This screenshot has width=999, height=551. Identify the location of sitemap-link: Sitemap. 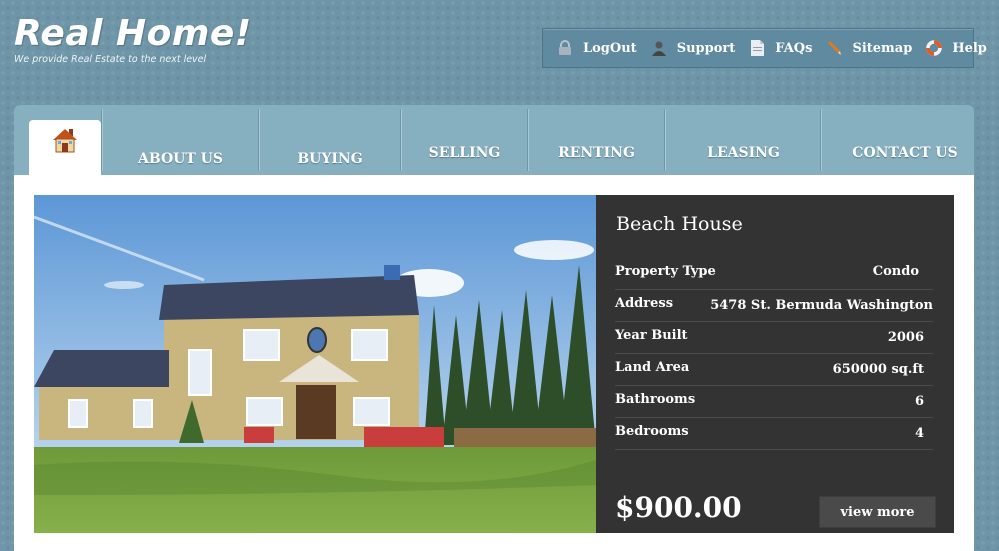
(869, 48).